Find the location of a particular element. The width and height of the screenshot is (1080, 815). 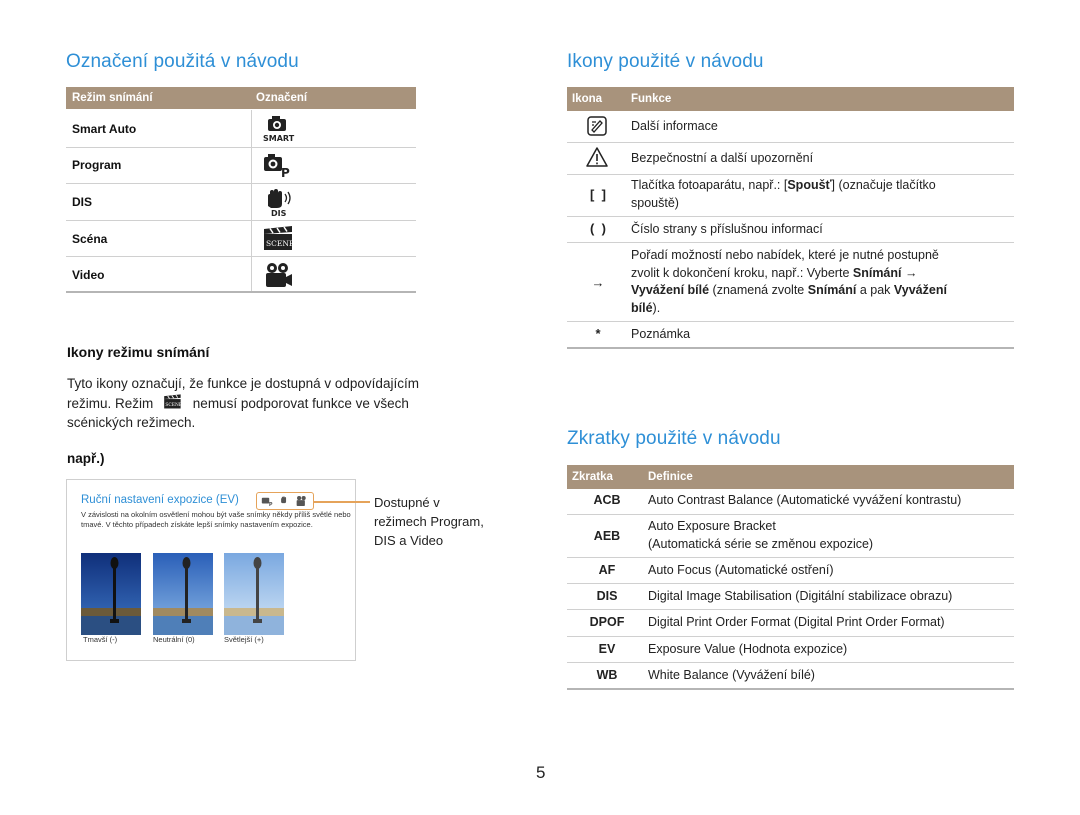

callout-line-3: DIS a Video is located at coordinates (409, 540).